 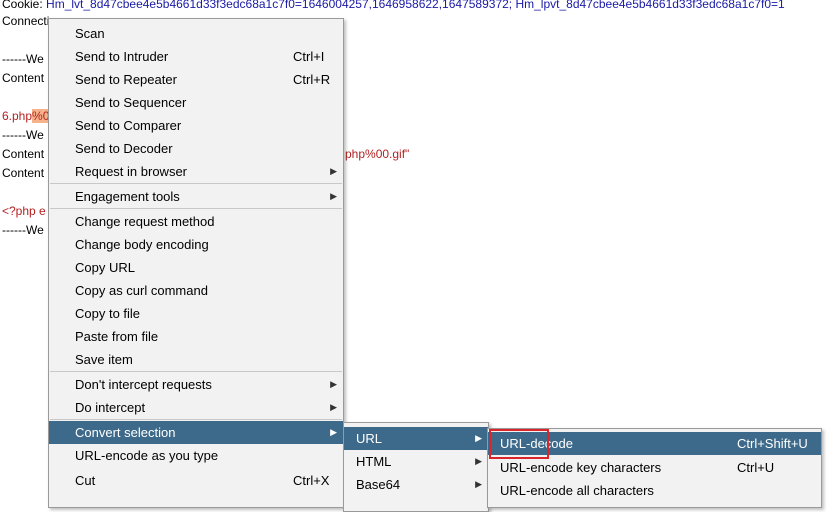 I want to click on menu-item-label: Send to Sequencer, so click(x=131, y=102).